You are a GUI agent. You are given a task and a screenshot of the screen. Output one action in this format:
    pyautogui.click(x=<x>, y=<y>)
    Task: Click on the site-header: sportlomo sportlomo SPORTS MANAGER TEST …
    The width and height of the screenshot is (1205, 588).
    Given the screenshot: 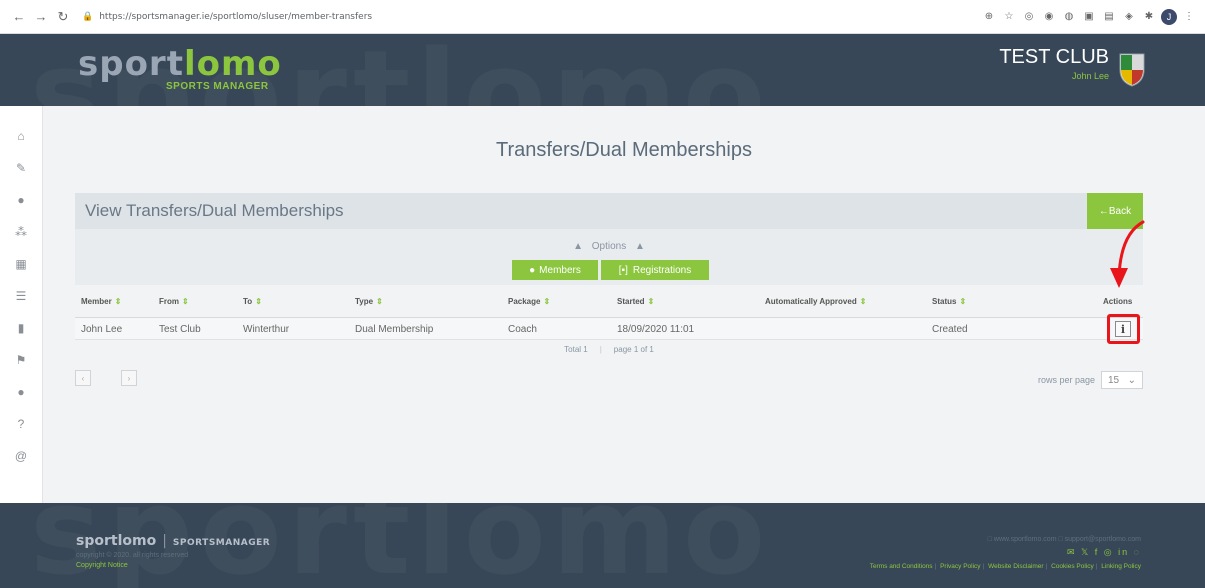 What is the action you would take?
    pyautogui.click(x=602, y=70)
    